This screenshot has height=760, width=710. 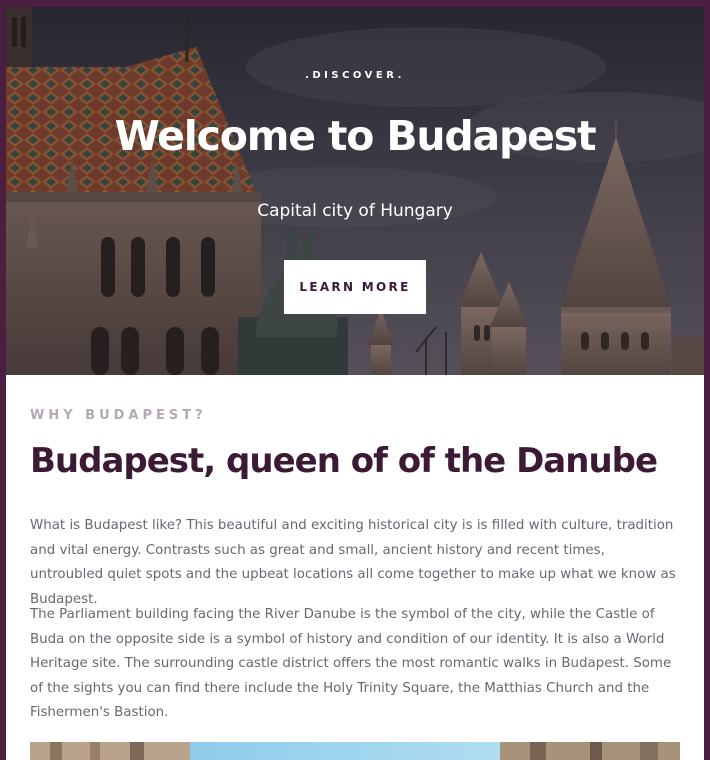 I want to click on section-title: Budapest, queen of of the Danube, so click(x=344, y=461).